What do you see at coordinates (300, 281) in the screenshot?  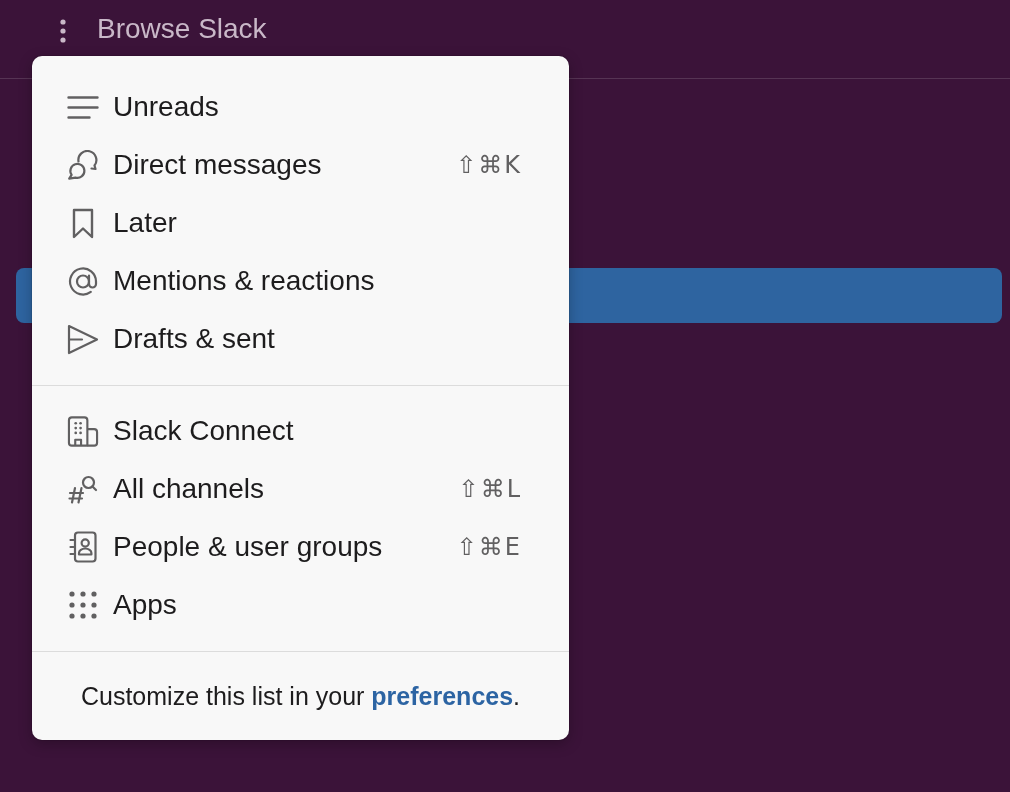 I see `menu-item: Mentions & reactions` at bounding box center [300, 281].